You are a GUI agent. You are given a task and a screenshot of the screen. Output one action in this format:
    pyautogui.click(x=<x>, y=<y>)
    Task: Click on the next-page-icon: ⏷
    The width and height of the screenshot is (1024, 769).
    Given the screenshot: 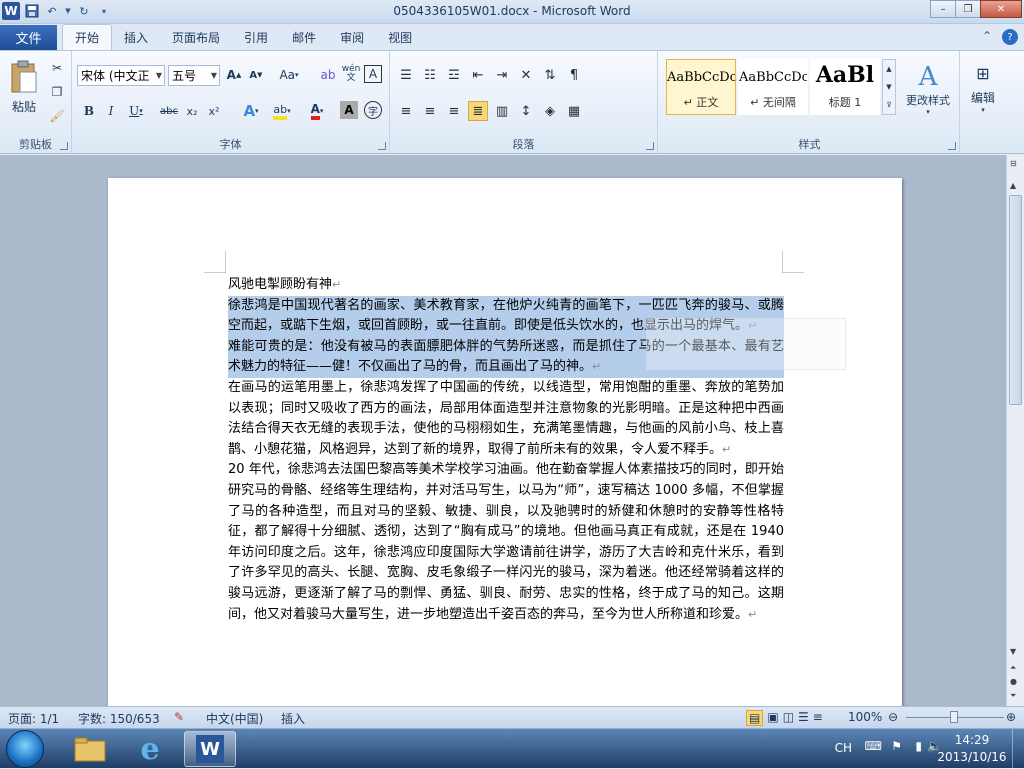 What is the action you would take?
    pyautogui.click(x=1013, y=696)
    